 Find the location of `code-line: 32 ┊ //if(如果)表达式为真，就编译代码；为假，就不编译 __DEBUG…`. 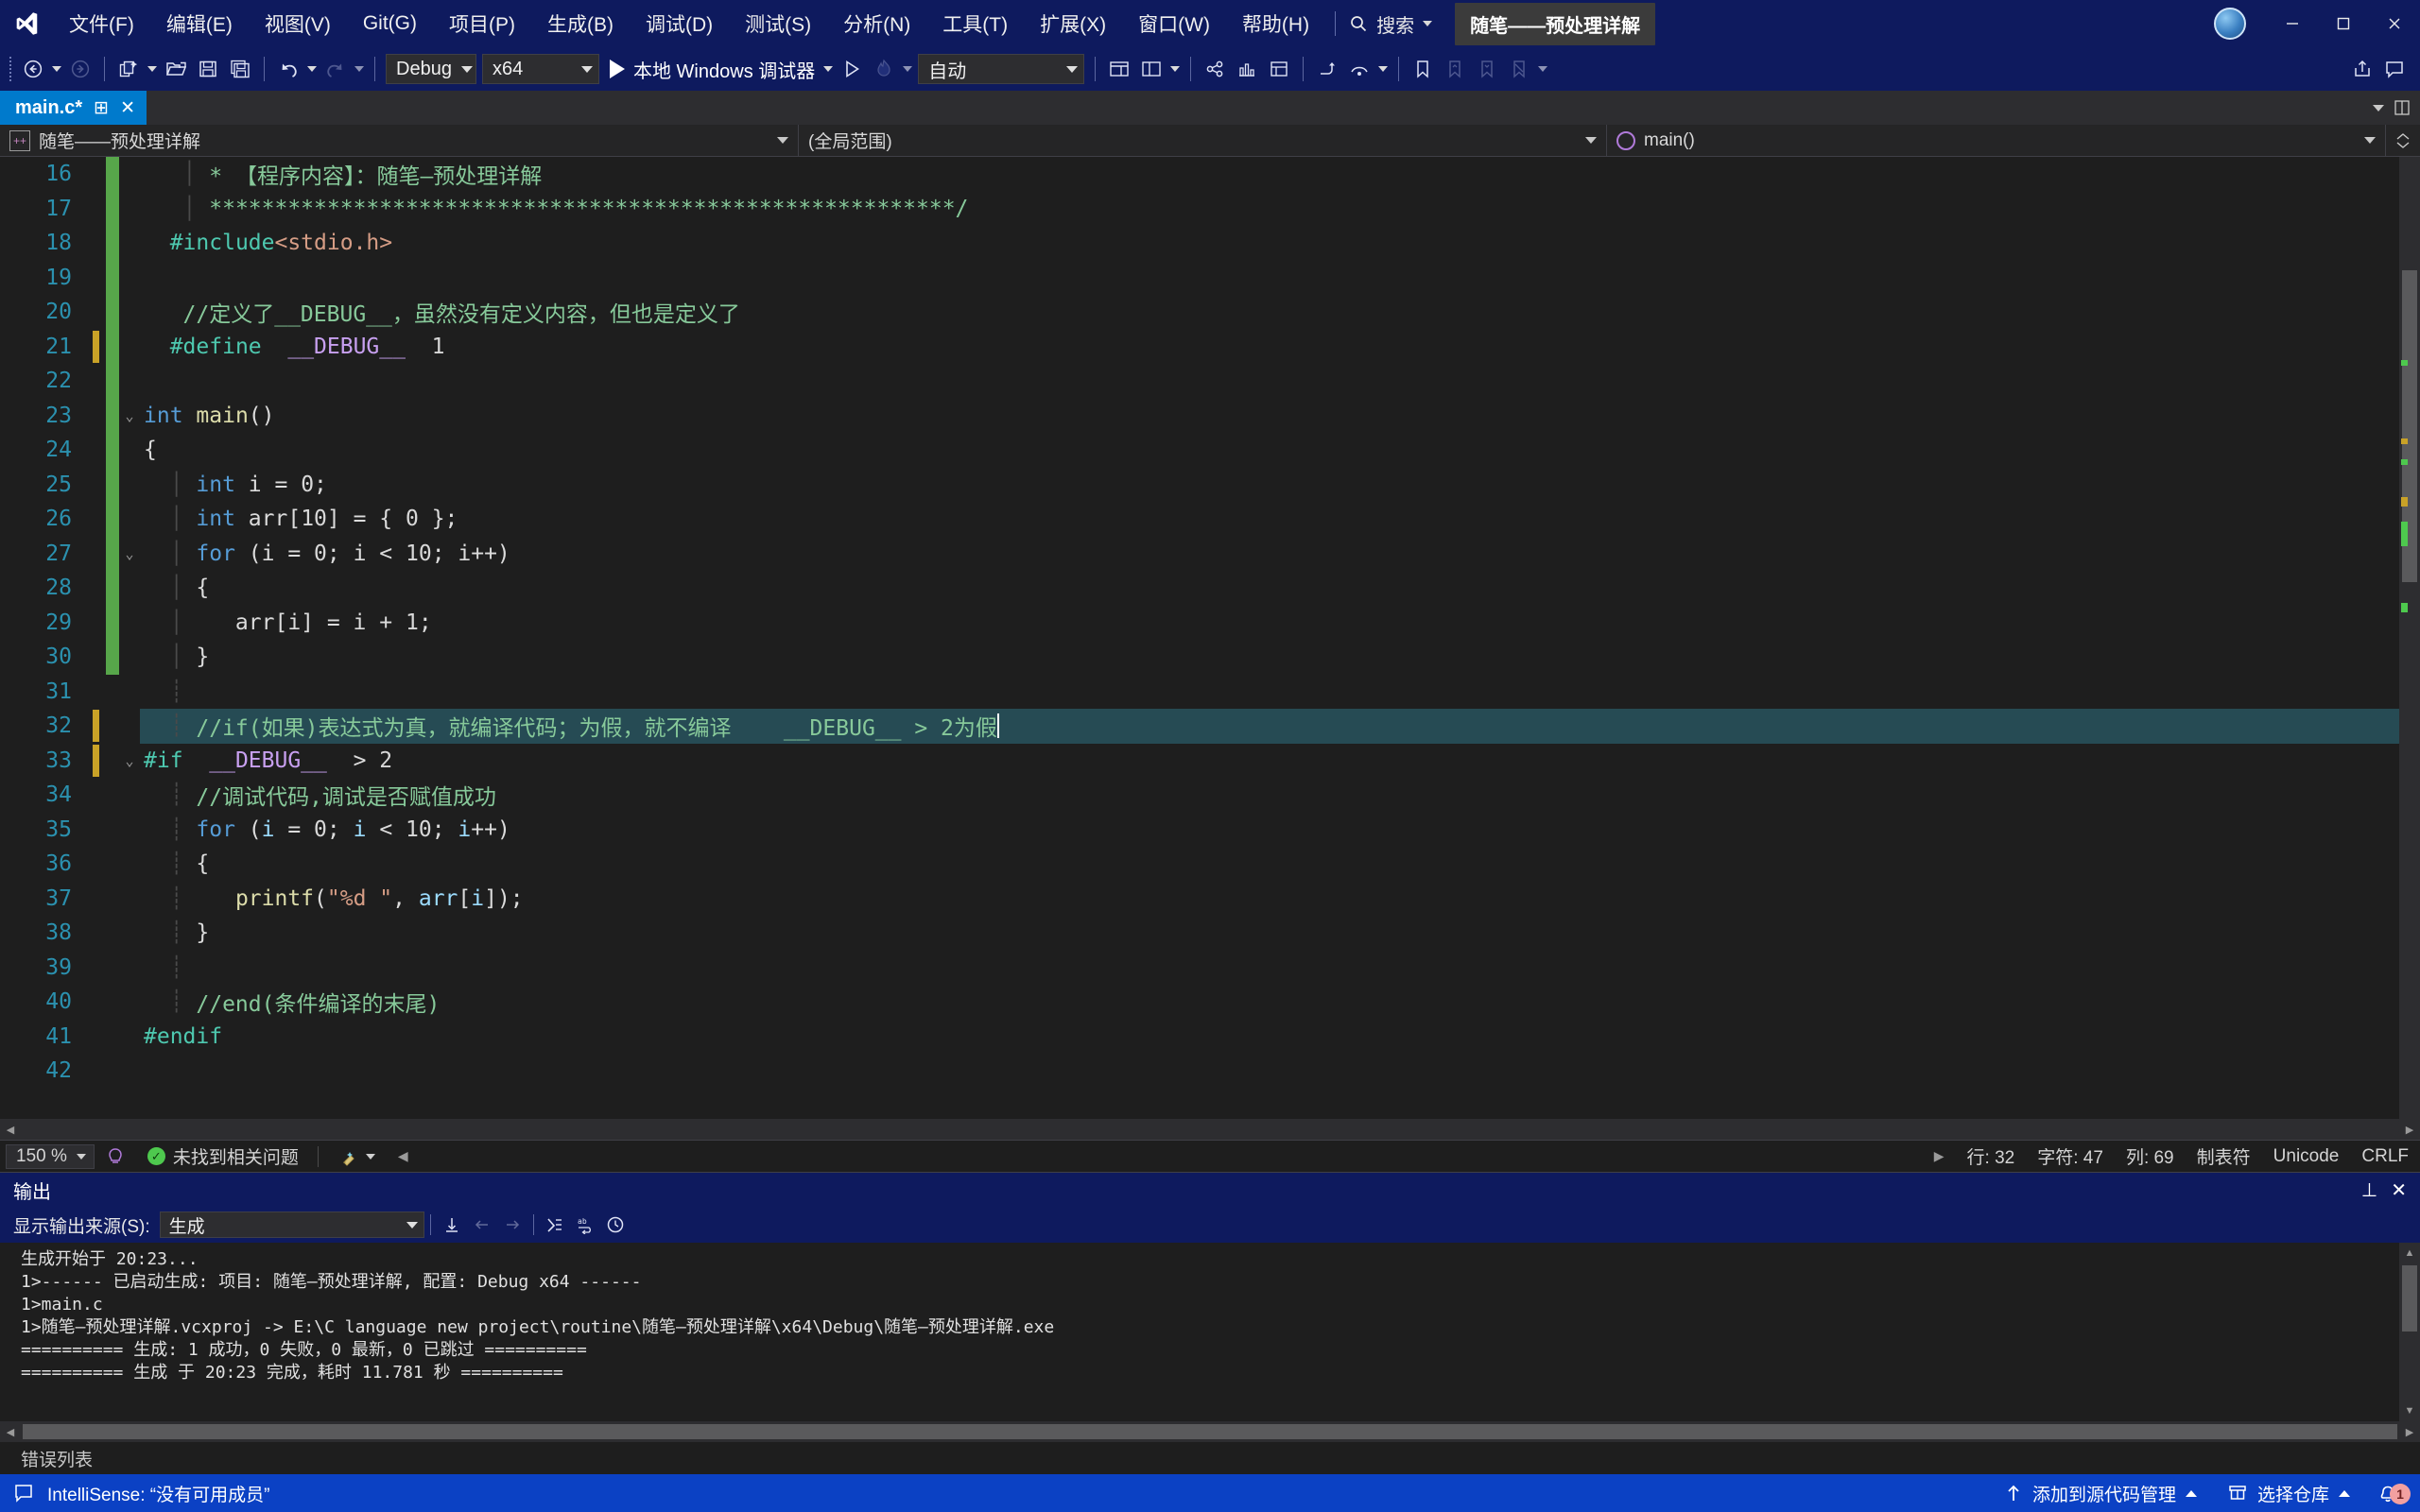

code-line: 32 ┊ //if(如果)表达式为真，就编译代码；为假，就不编译 __DEBUG… is located at coordinates (1199, 726).